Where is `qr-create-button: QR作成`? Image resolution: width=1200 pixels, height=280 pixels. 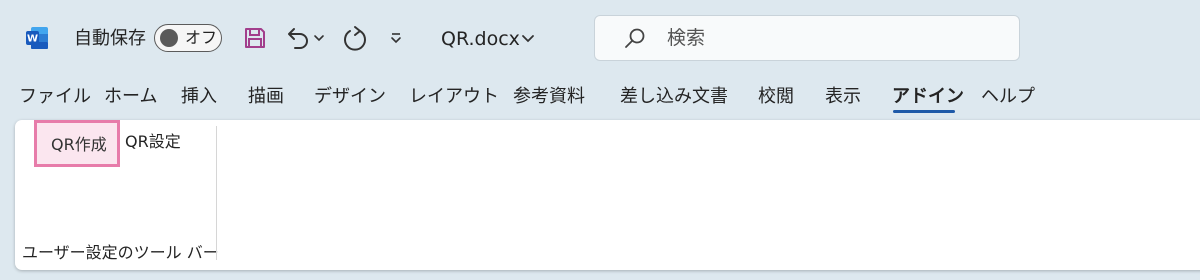
qr-create-button: QR作成 is located at coordinates (77, 143).